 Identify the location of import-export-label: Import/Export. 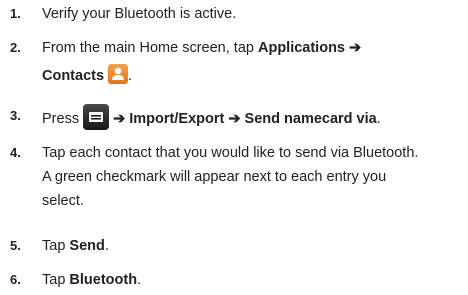
(177, 119).